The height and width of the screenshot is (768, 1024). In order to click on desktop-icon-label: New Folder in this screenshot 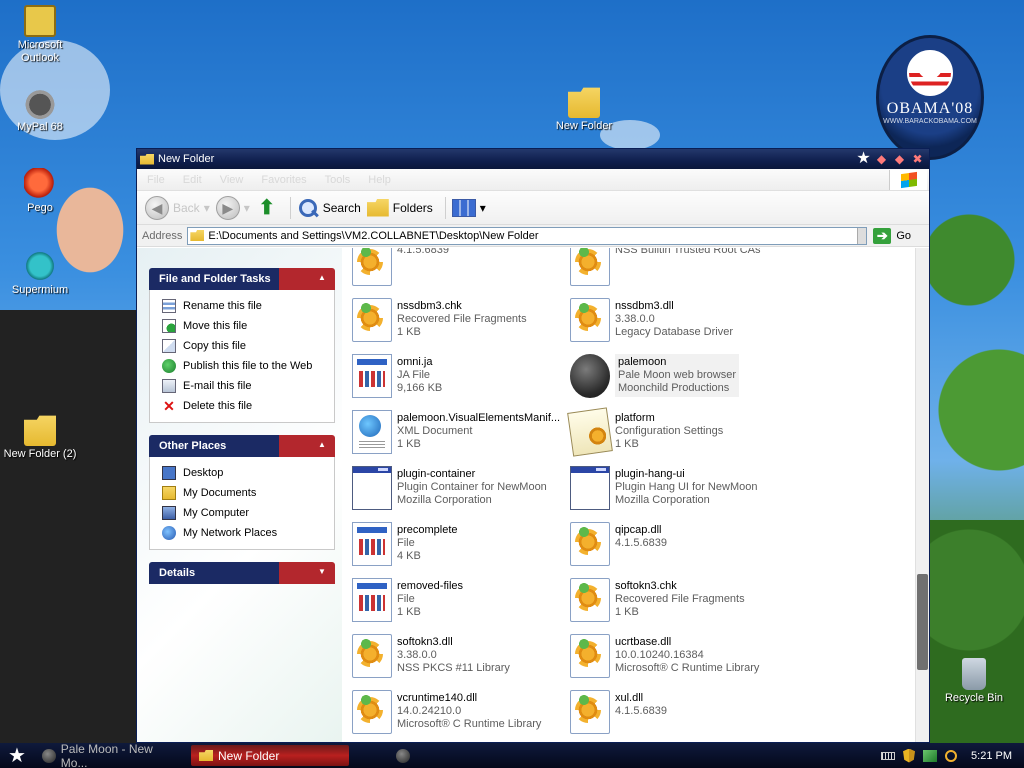, I will do `click(584, 126)`.